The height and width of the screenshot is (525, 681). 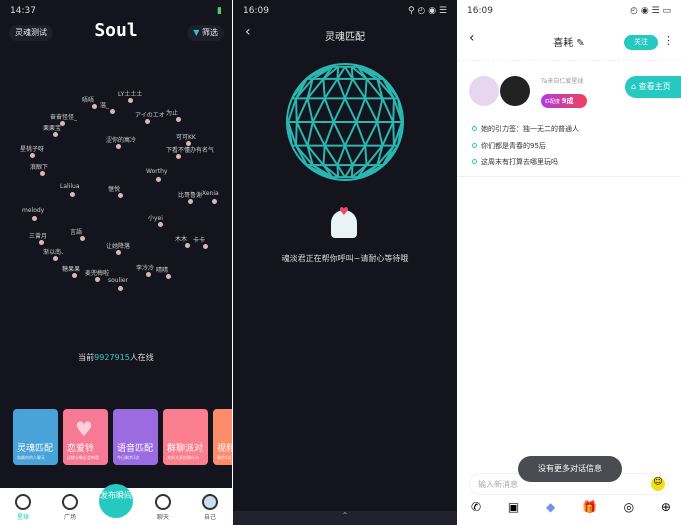 What do you see at coordinates (509, 146) in the screenshot?
I see `info-line: 你们都是青春的95后` at bounding box center [509, 146].